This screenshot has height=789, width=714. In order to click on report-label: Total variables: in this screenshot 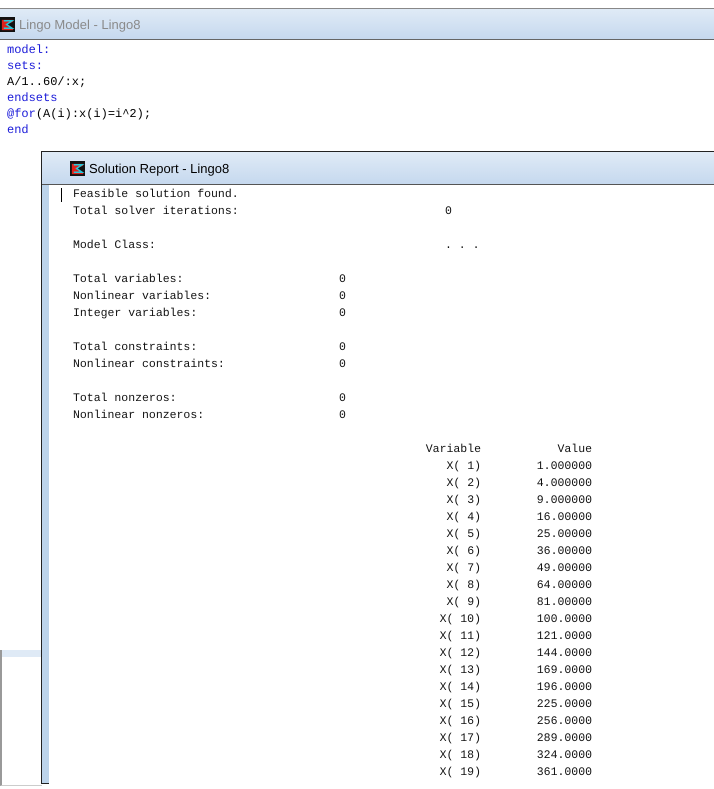, I will do `click(128, 280)`.